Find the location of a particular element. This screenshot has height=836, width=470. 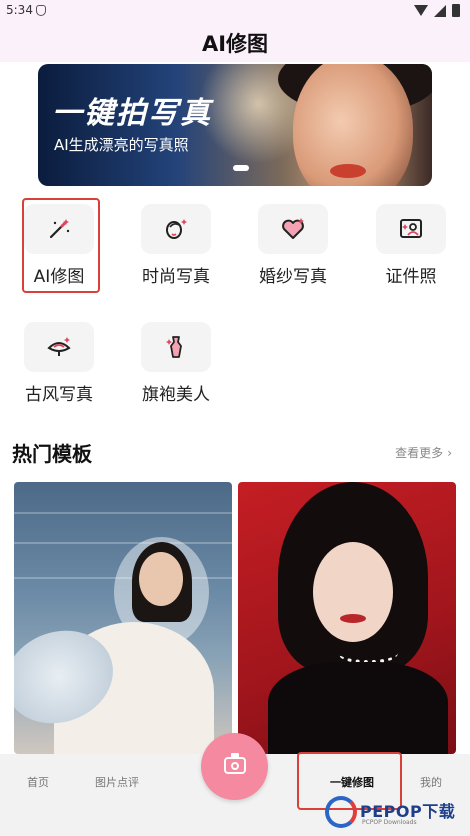

nav-photo-review: 图片点评 is located at coordinates (117, 782).